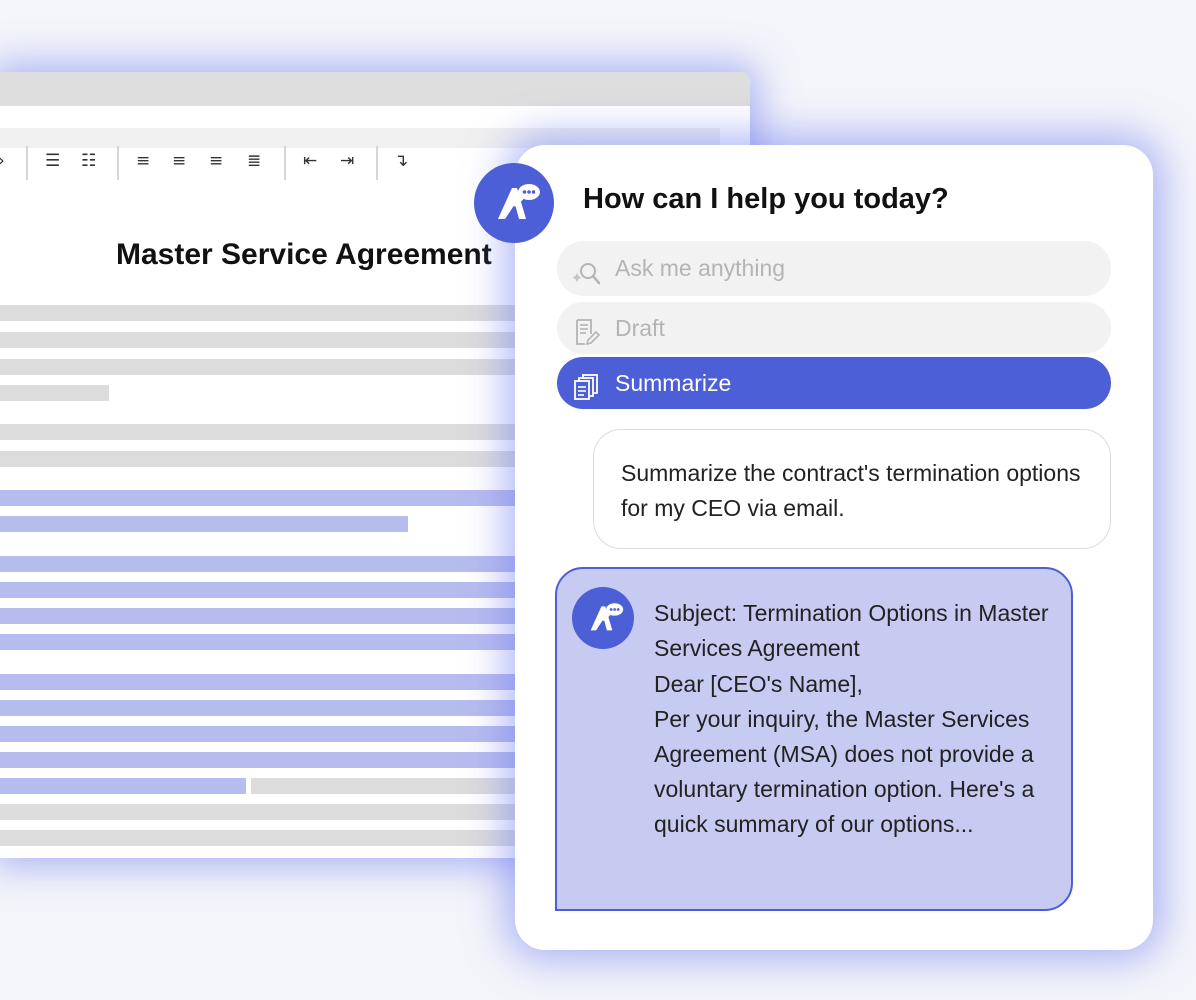 The image size is (1196, 1000). What do you see at coordinates (514, 203) in the screenshot?
I see `assistant-logo-icon` at bounding box center [514, 203].